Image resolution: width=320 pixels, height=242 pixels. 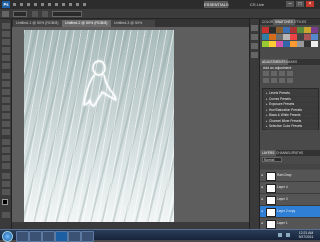 I want to click on select-menu-icon, so click(x=42, y=4).